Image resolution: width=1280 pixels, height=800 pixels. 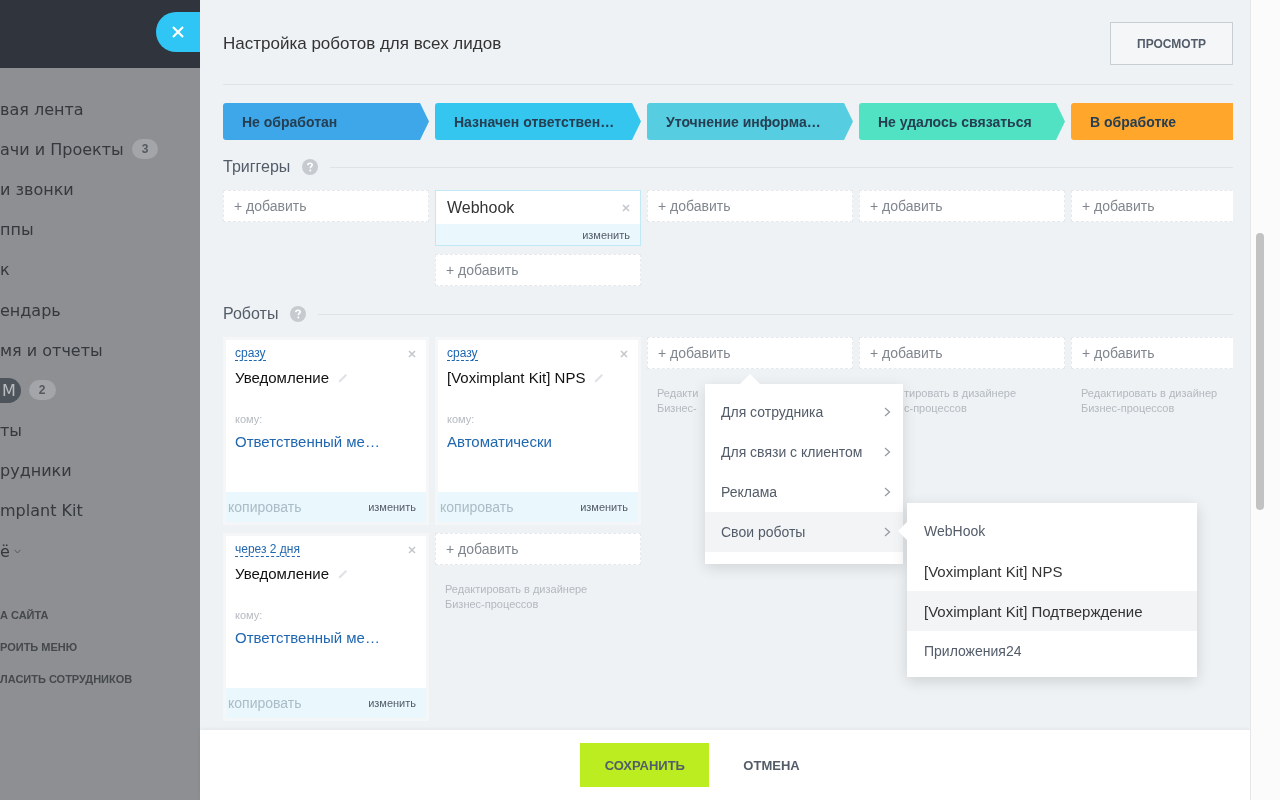 I want to click on hint-text: тировать в дизайнере, so click(x=960, y=393).